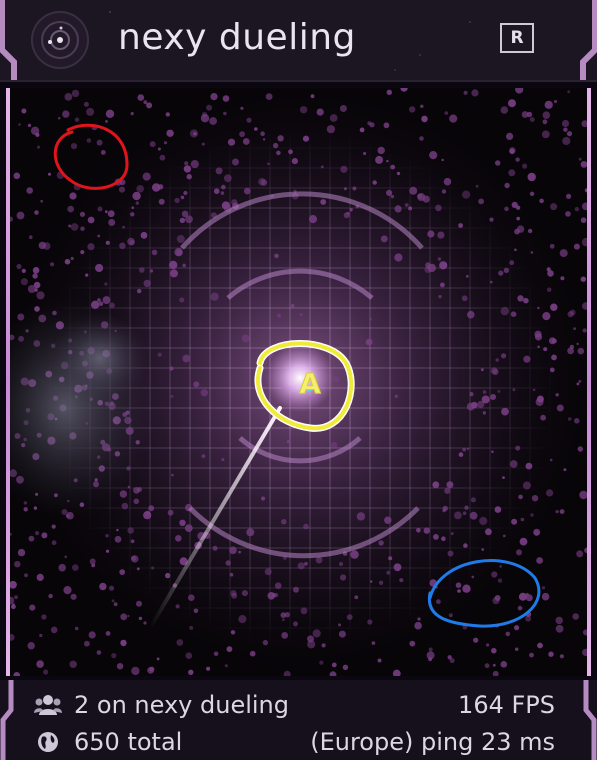  Describe the element at coordinates (60, 40) in the screenshot. I see `radar-logo-icon` at that location.